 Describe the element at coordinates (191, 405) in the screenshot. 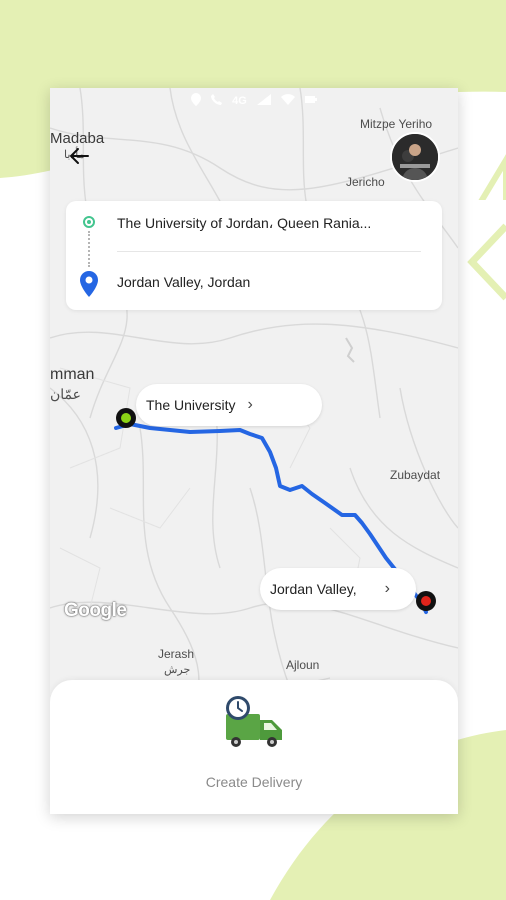

I see `start-location-label: The University` at that location.